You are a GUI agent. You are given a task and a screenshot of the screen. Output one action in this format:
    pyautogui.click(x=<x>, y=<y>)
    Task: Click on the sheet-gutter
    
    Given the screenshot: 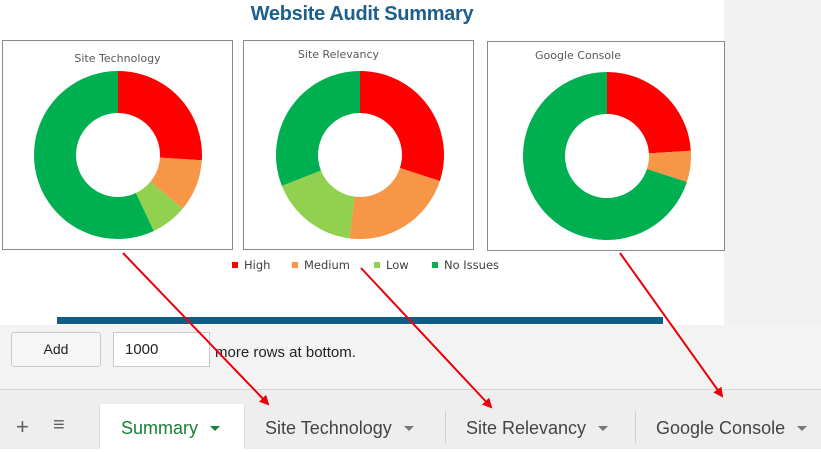 What is the action you would take?
    pyautogui.click(x=772, y=162)
    